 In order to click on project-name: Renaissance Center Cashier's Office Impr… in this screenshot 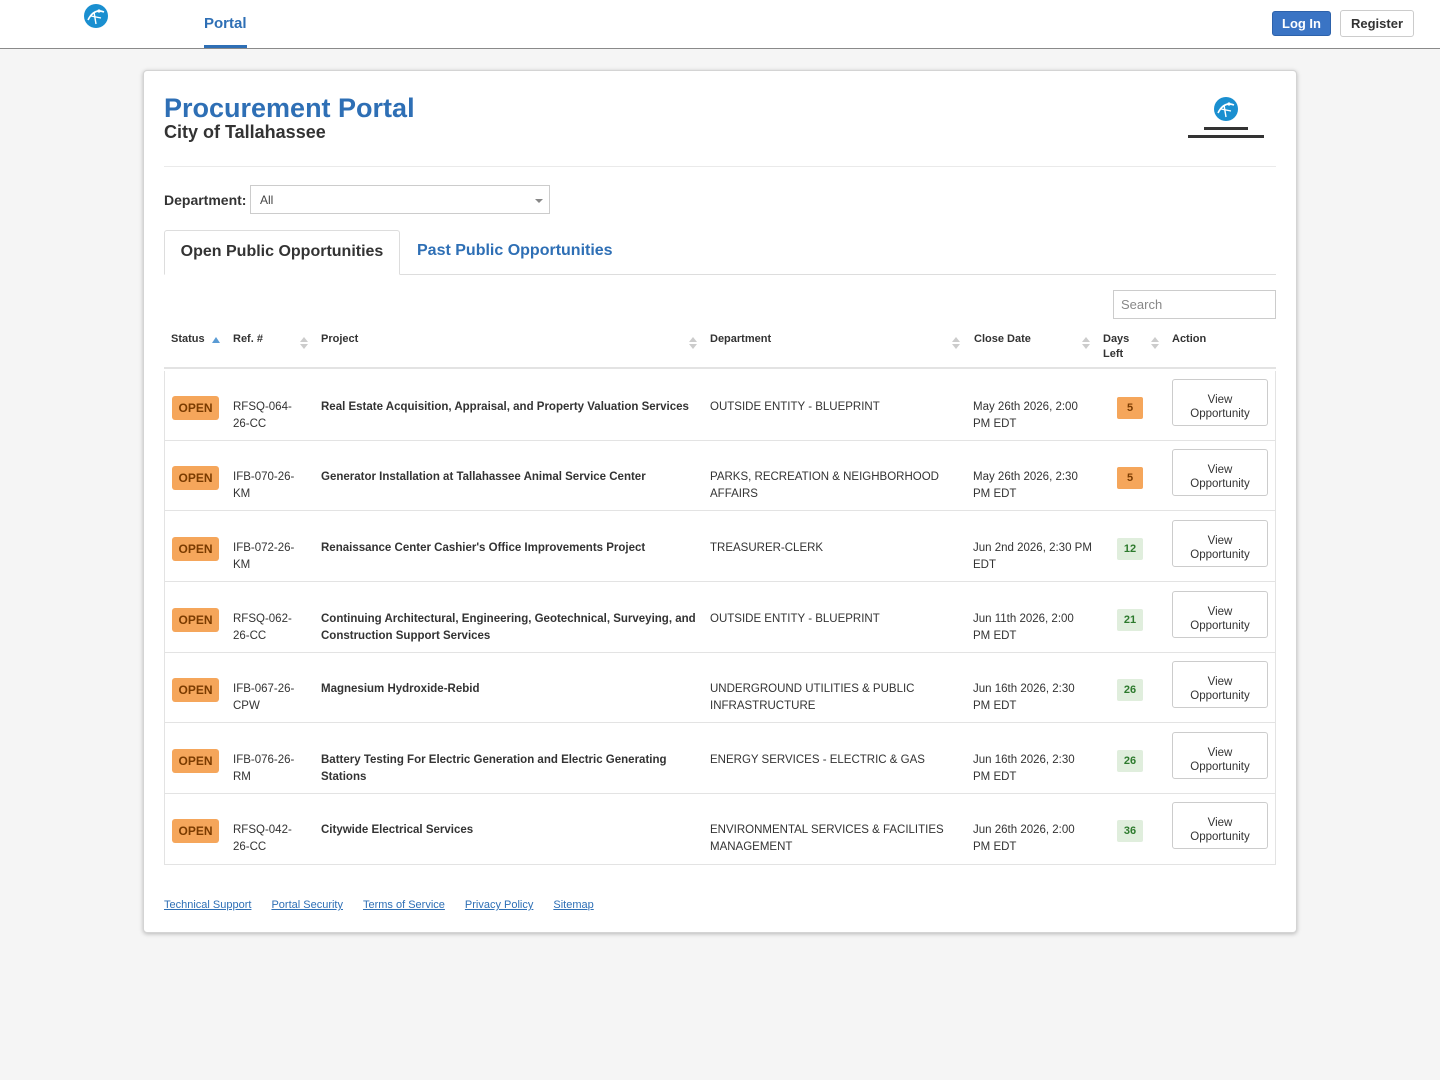, I will do `click(483, 548)`.